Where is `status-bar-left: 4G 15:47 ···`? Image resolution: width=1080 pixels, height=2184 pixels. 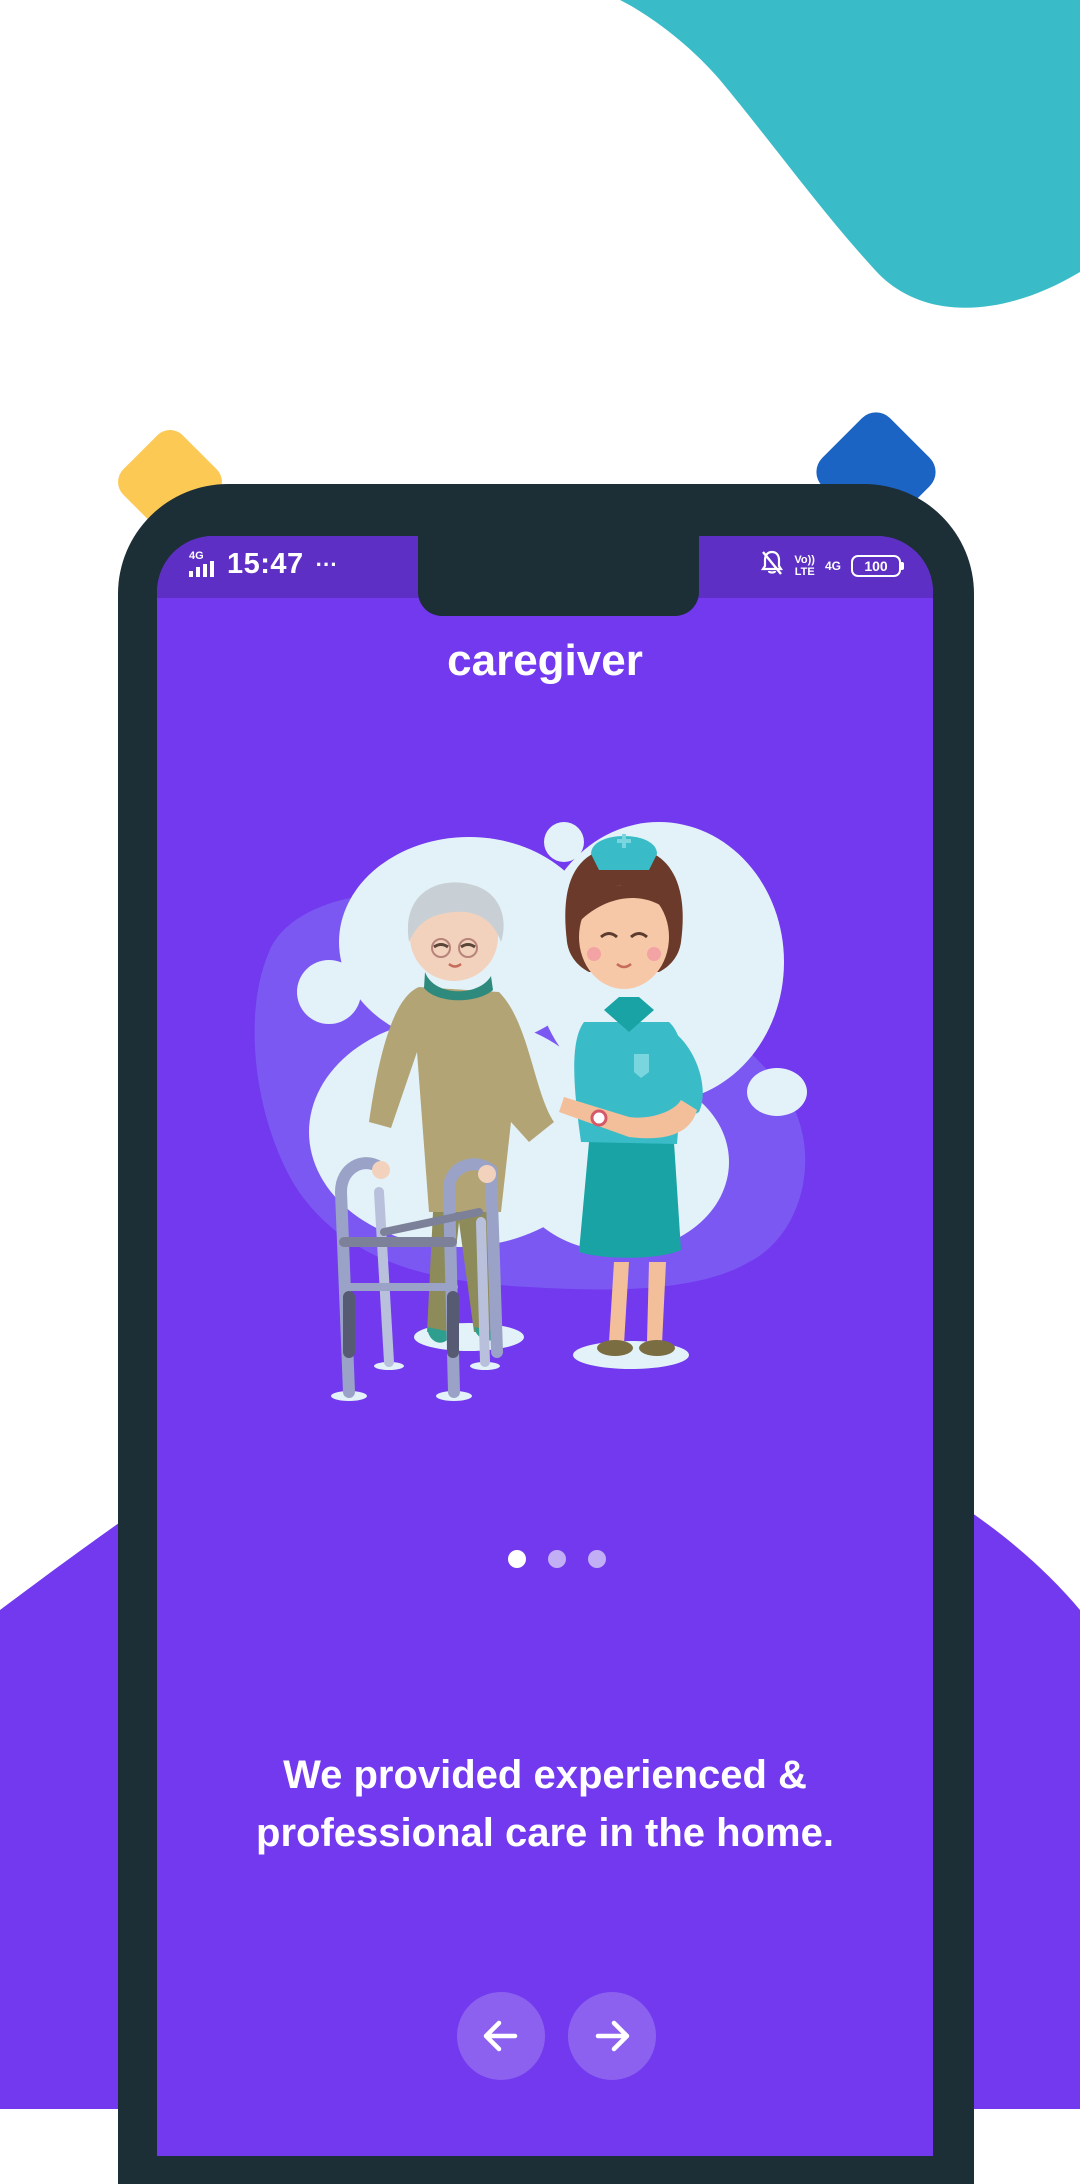
status-bar-left: 4G 15:47 ··· is located at coordinates (263, 564).